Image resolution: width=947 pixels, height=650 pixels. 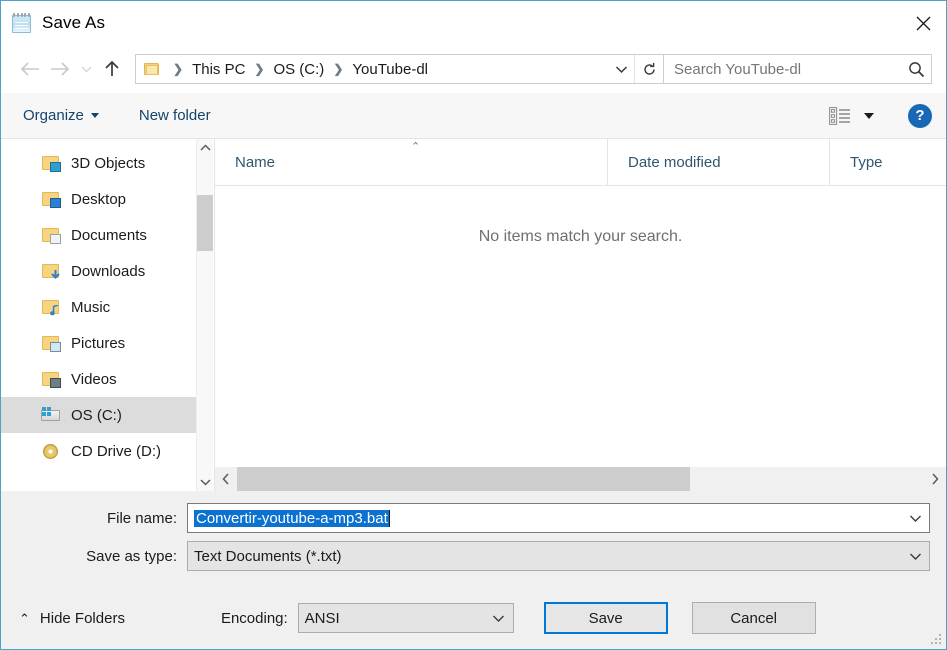 I want to click on save-as-type-value: Text Documents (*.txt), so click(x=268, y=556).